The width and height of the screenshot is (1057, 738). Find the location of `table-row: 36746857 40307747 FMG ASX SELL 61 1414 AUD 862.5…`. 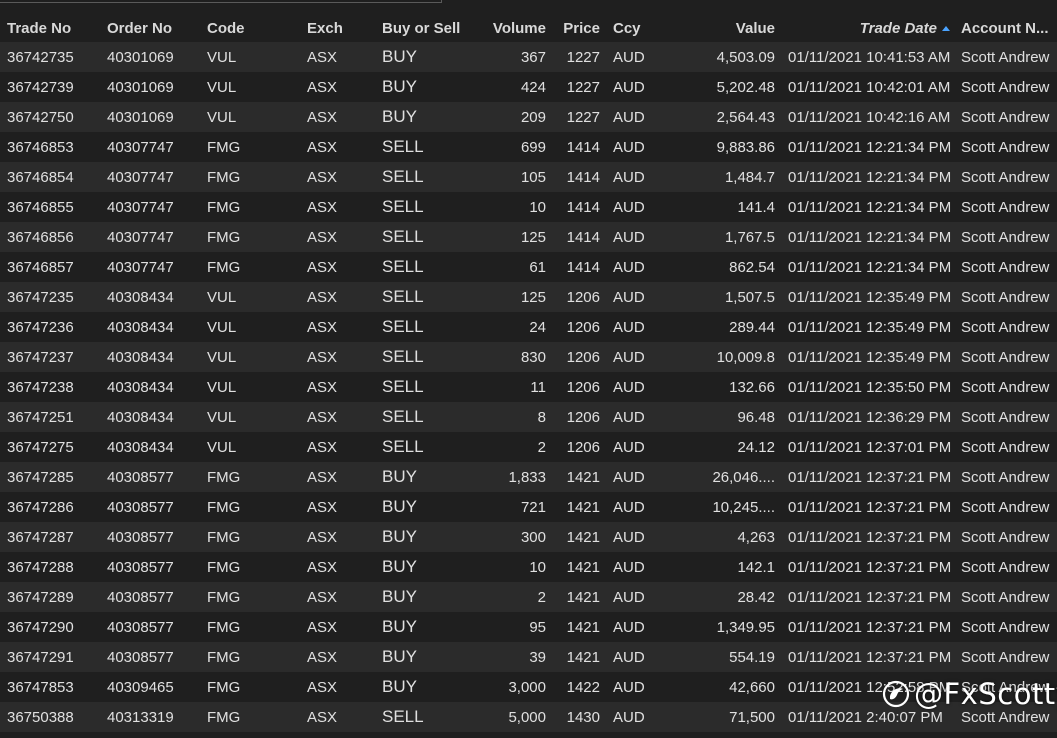

table-row: 36746857 40307747 FMG ASX SELL 61 1414 AUD 862.5… is located at coordinates (528, 267).